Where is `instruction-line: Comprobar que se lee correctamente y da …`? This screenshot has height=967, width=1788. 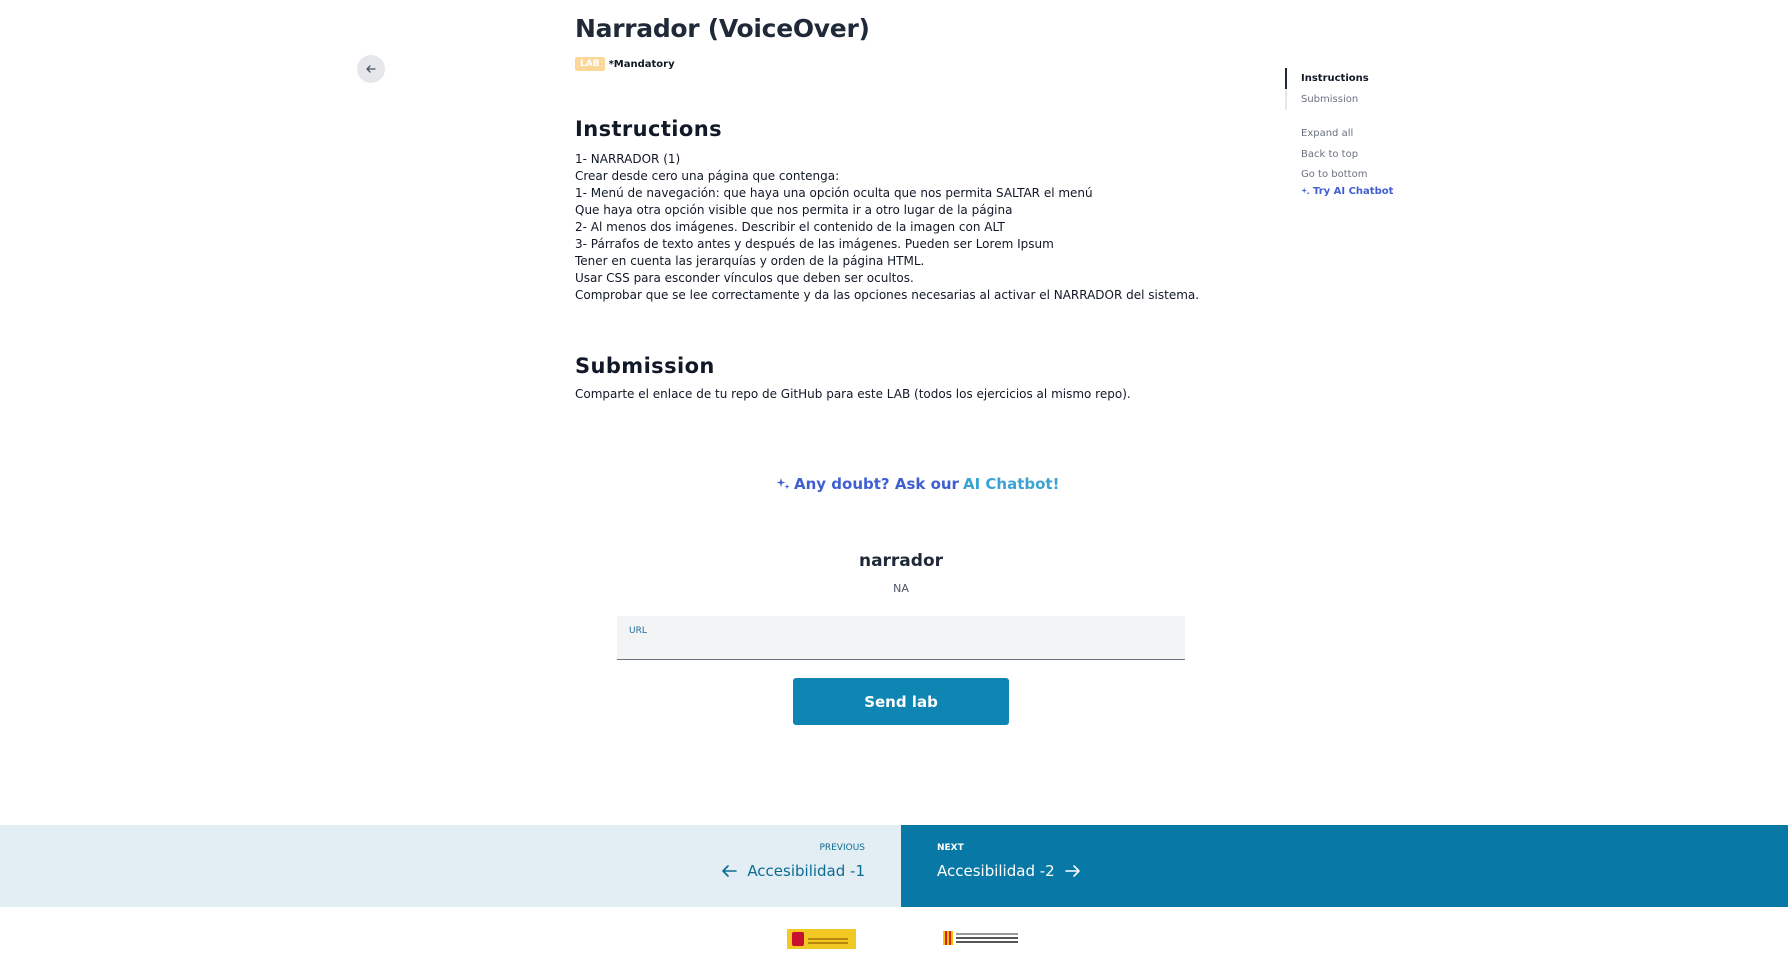
instruction-line: Comprobar que se lee correctamente y da … is located at coordinates (887, 295).